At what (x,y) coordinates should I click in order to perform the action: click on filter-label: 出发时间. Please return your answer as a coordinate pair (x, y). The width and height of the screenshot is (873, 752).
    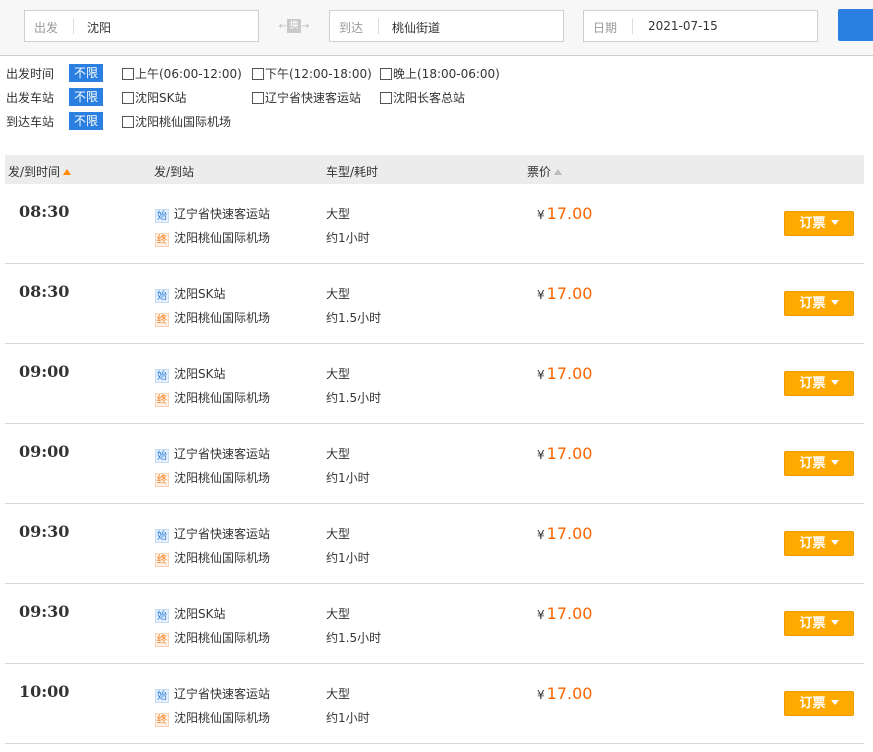
    Looking at the image, I should click on (30, 74).